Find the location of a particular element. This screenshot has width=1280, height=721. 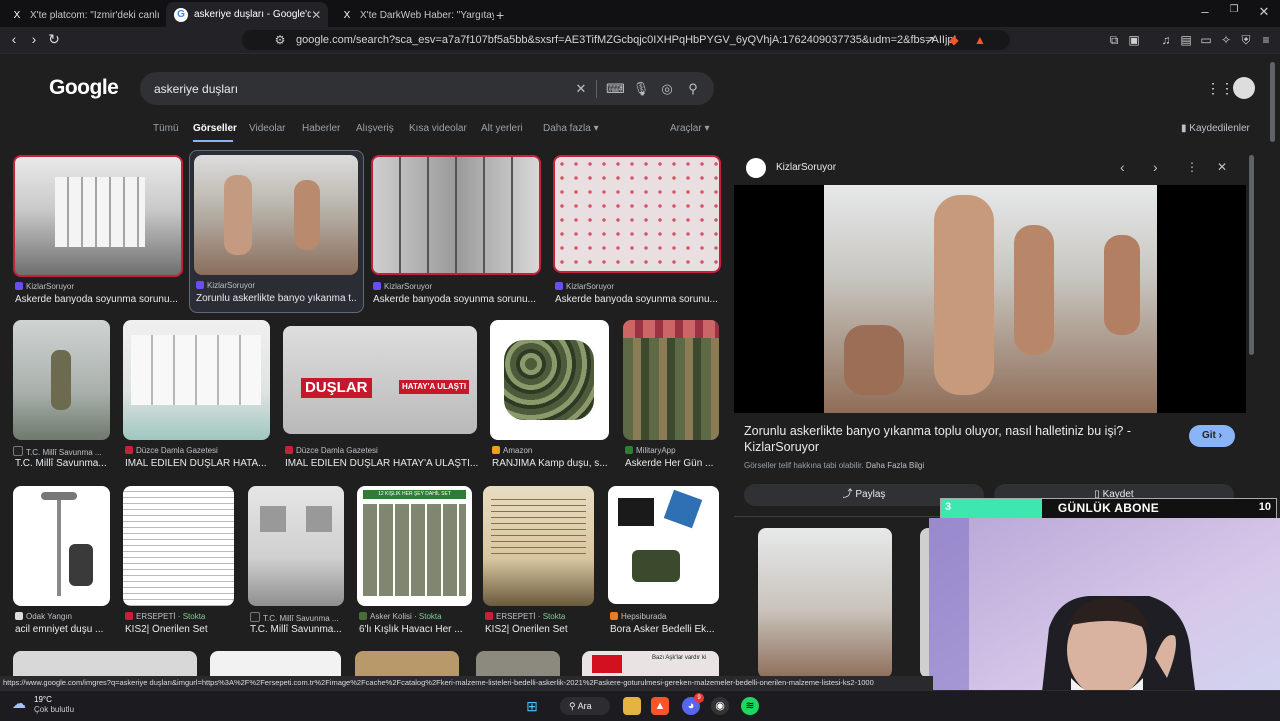

voice-search-icon: 🎙 is located at coordinates (641, 89).